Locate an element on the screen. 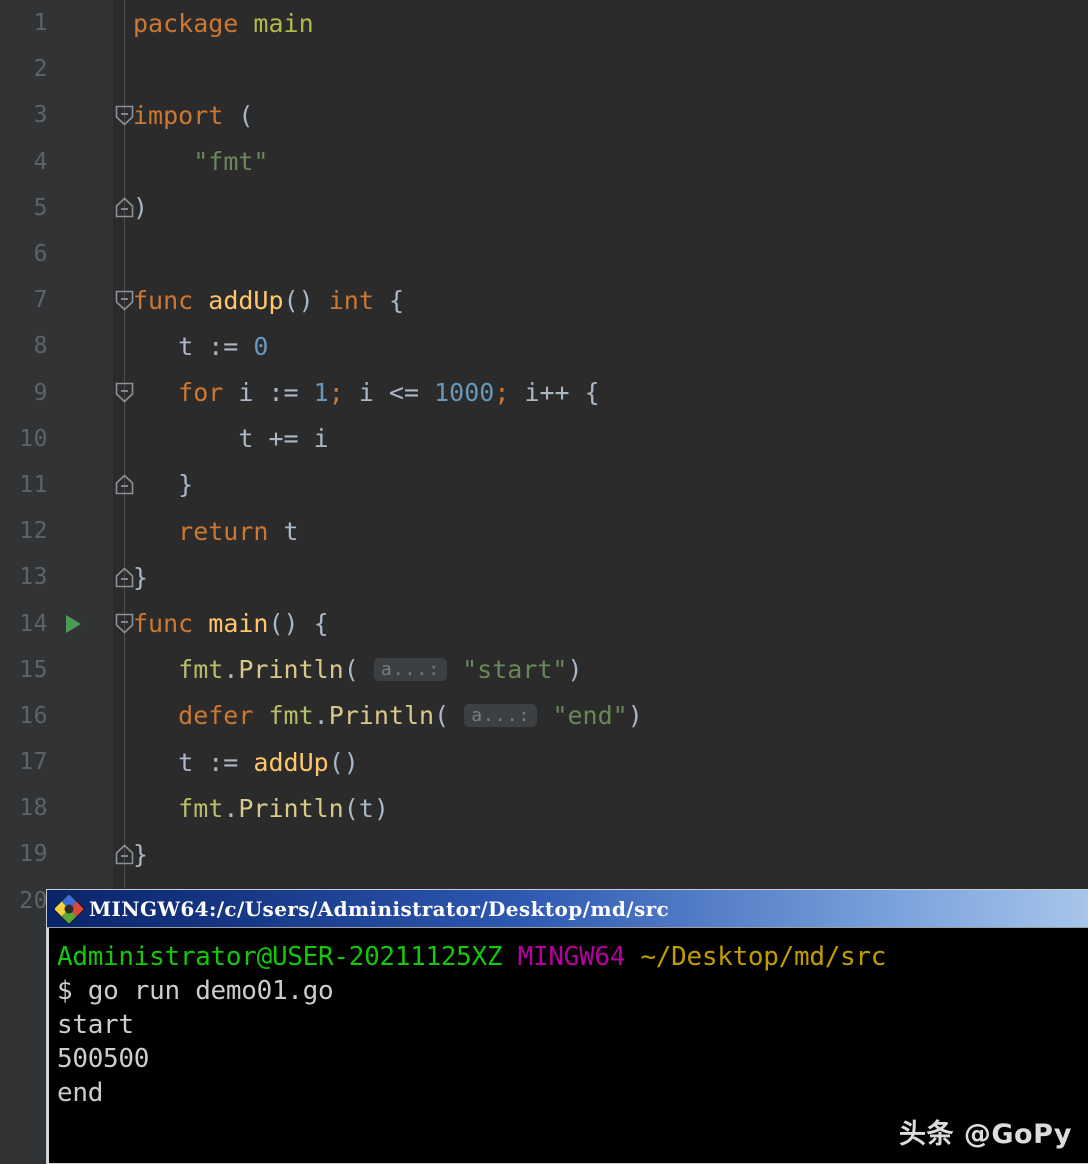 The height and width of the screenshot is (1164, 1088). line-number: 11 is located at coordinates (33, 484).